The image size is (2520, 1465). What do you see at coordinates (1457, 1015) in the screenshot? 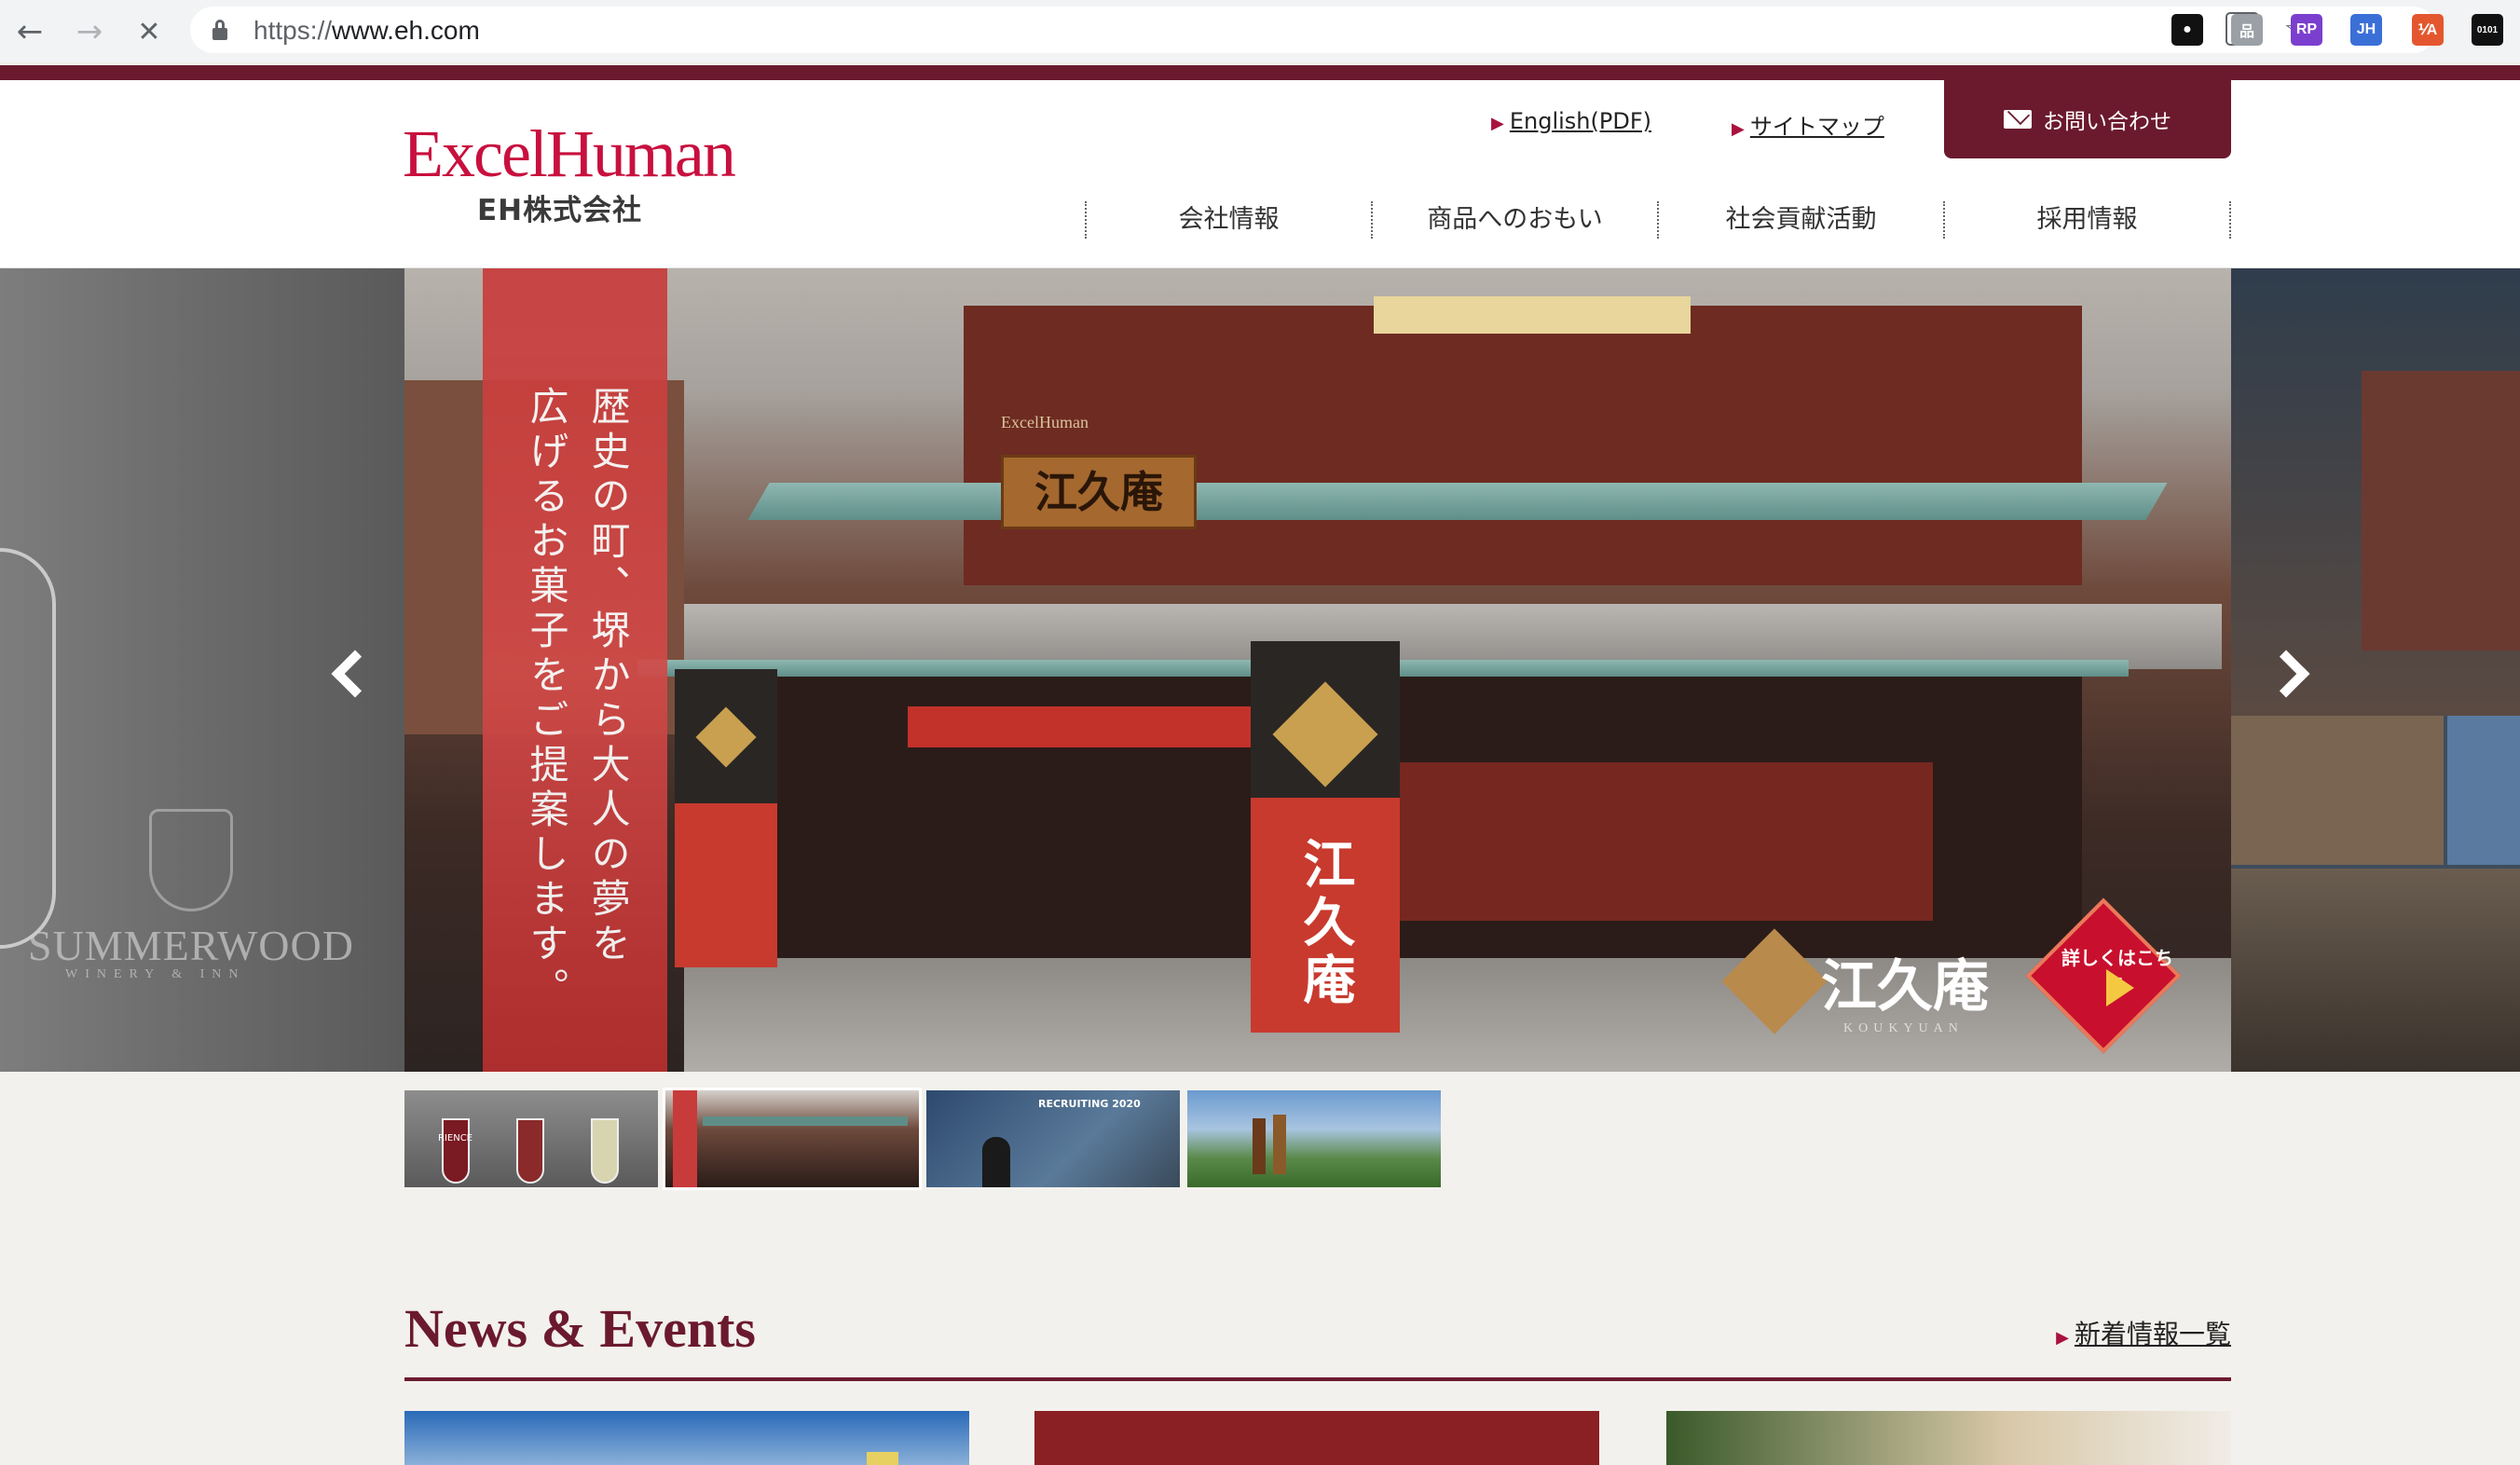
I see `paved-ground` at bounding box center [1457, 1015].